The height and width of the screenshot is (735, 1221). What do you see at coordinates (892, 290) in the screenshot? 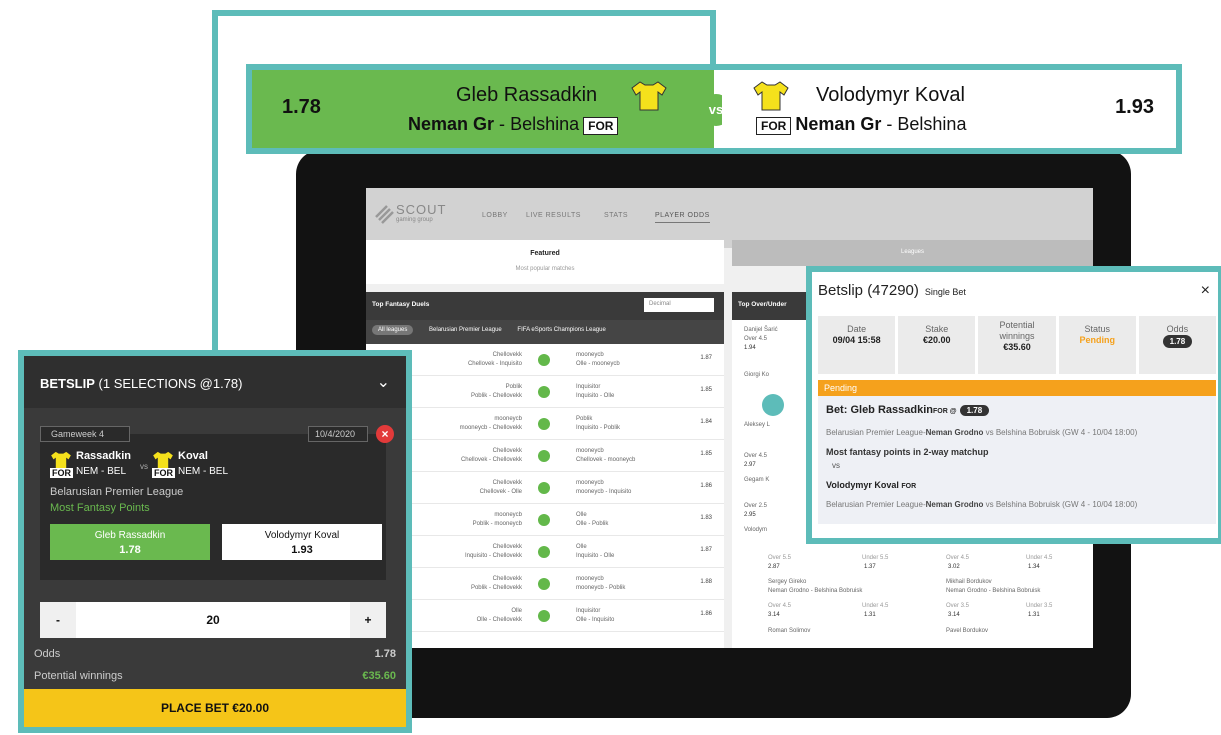
I see `betslip-detail-title: Betslip (47290) Single Bet` at bounding box center [892, 290].